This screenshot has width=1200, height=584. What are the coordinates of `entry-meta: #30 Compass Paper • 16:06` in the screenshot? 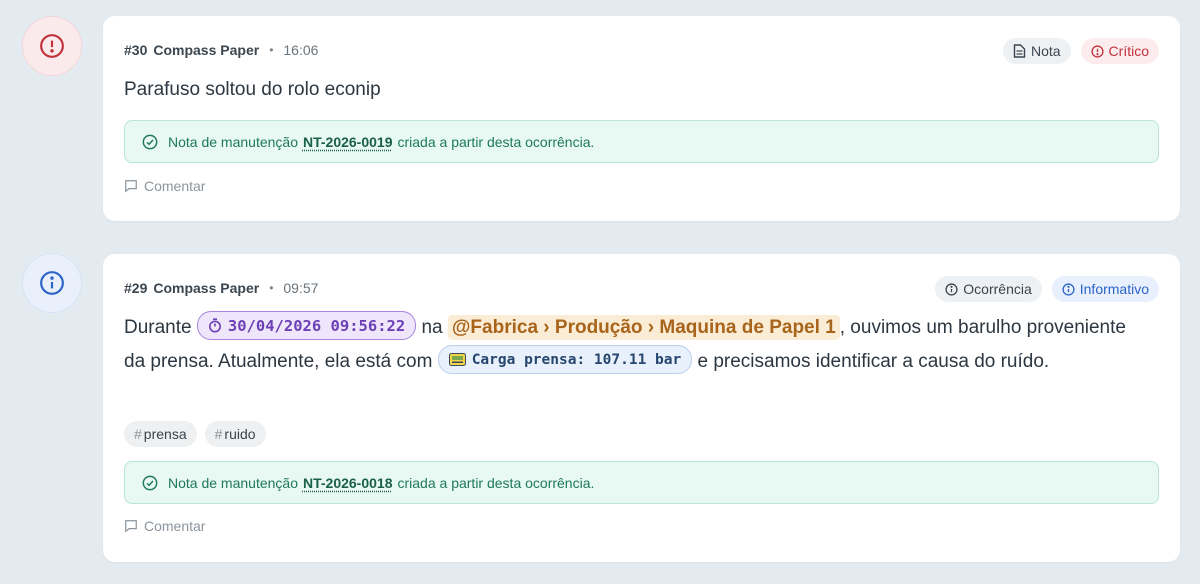 It's located at (221, 50).